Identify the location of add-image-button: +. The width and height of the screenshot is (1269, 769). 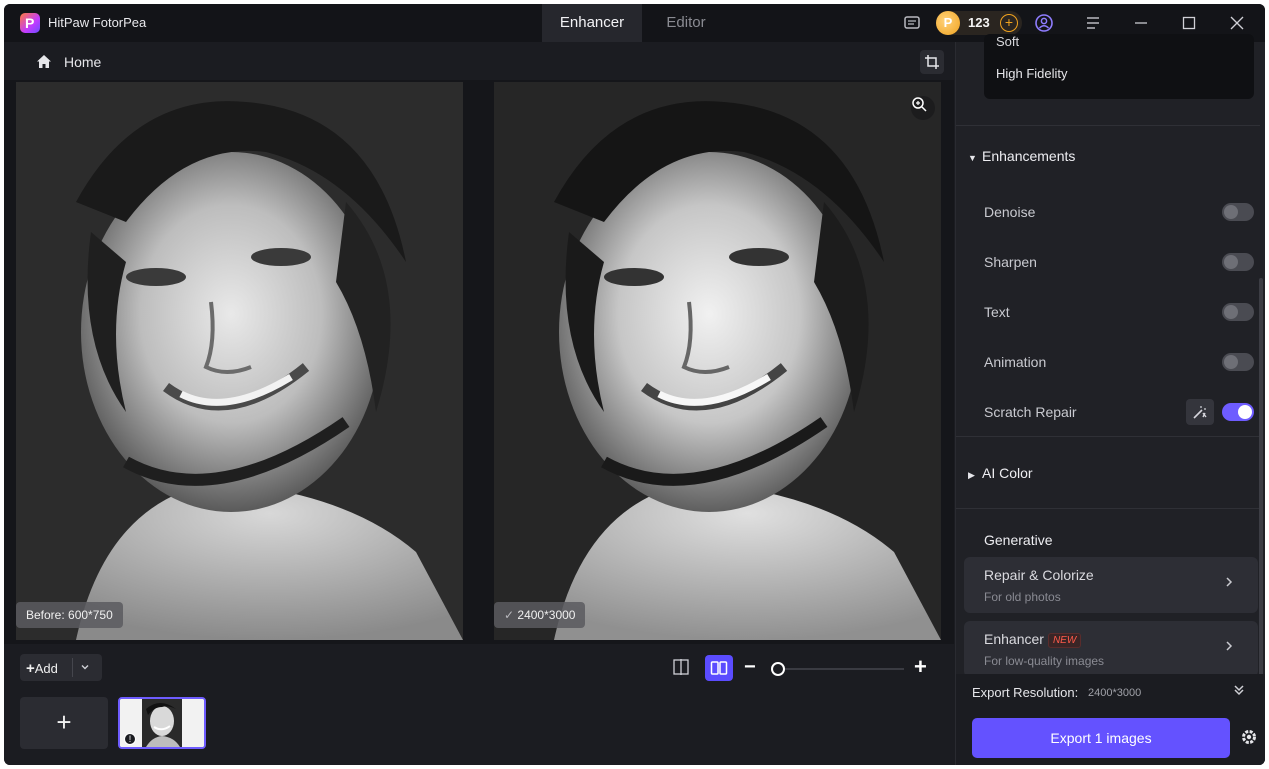
(64, 723).